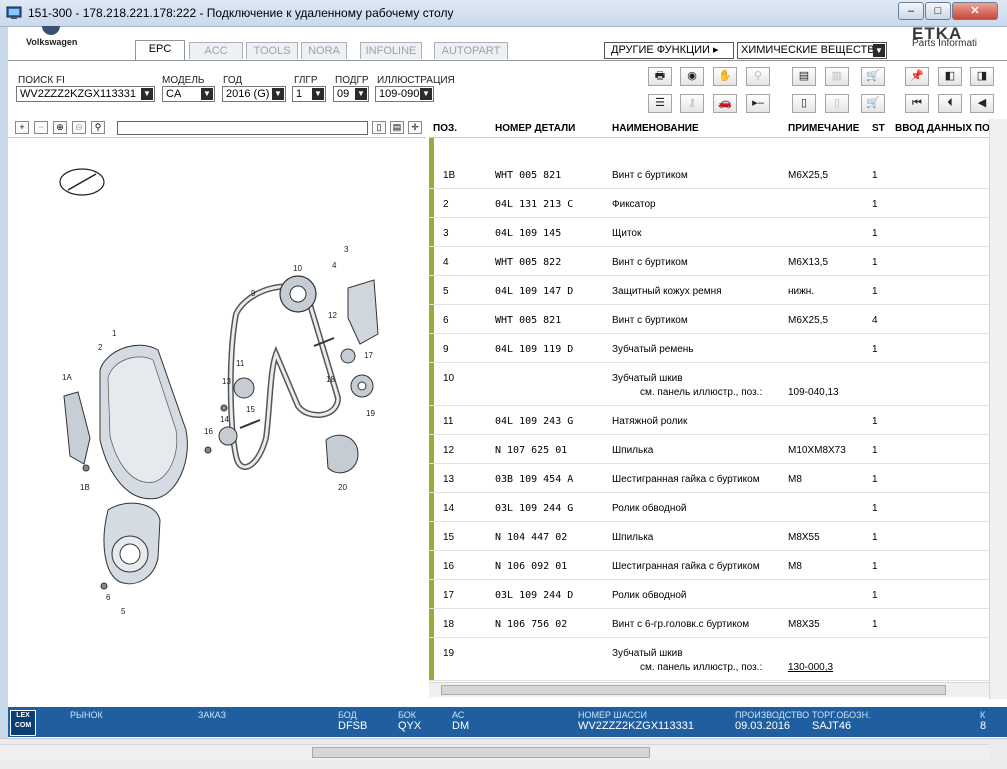 This screenshot has width=1007, height=769. Describe the element at coordinates (52, 42) in the screenshot. I see `brand-label: Volkswagen` at that location.